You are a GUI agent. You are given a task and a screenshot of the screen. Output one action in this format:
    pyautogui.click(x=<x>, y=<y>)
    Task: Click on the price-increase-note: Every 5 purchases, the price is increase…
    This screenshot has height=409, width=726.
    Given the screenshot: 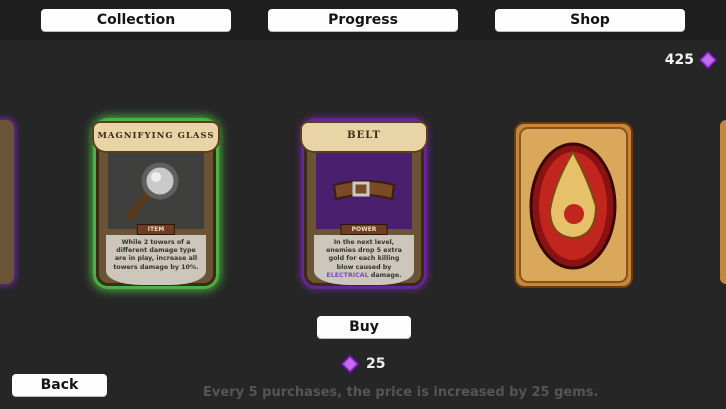 What is the action you would take?
    pyautogui.click(x=401, y=392)
    